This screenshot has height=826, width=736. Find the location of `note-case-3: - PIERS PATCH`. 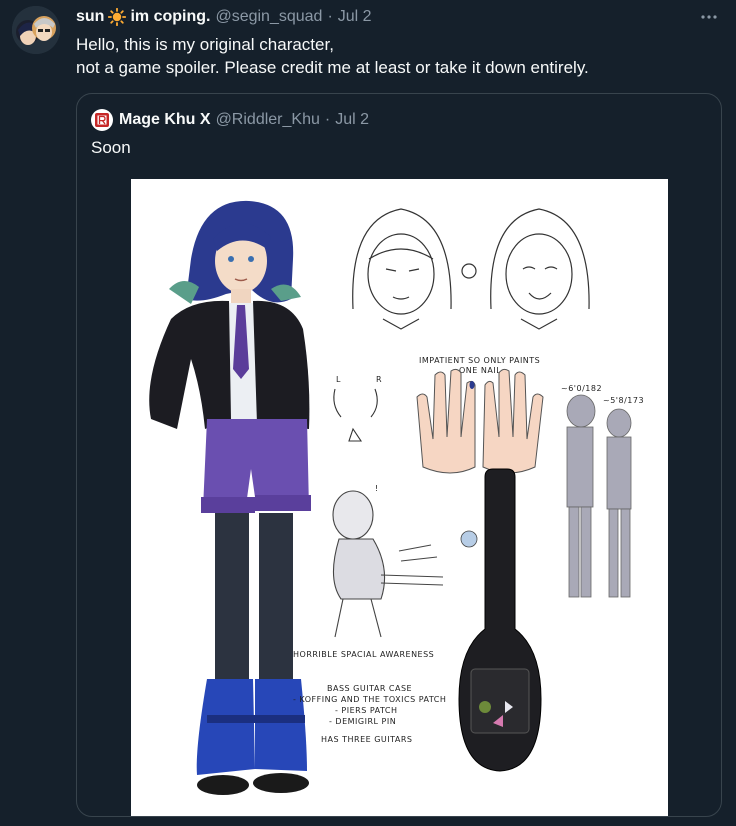

note-case-3: - PIERS PATCH is located at coordinates (366, 710).